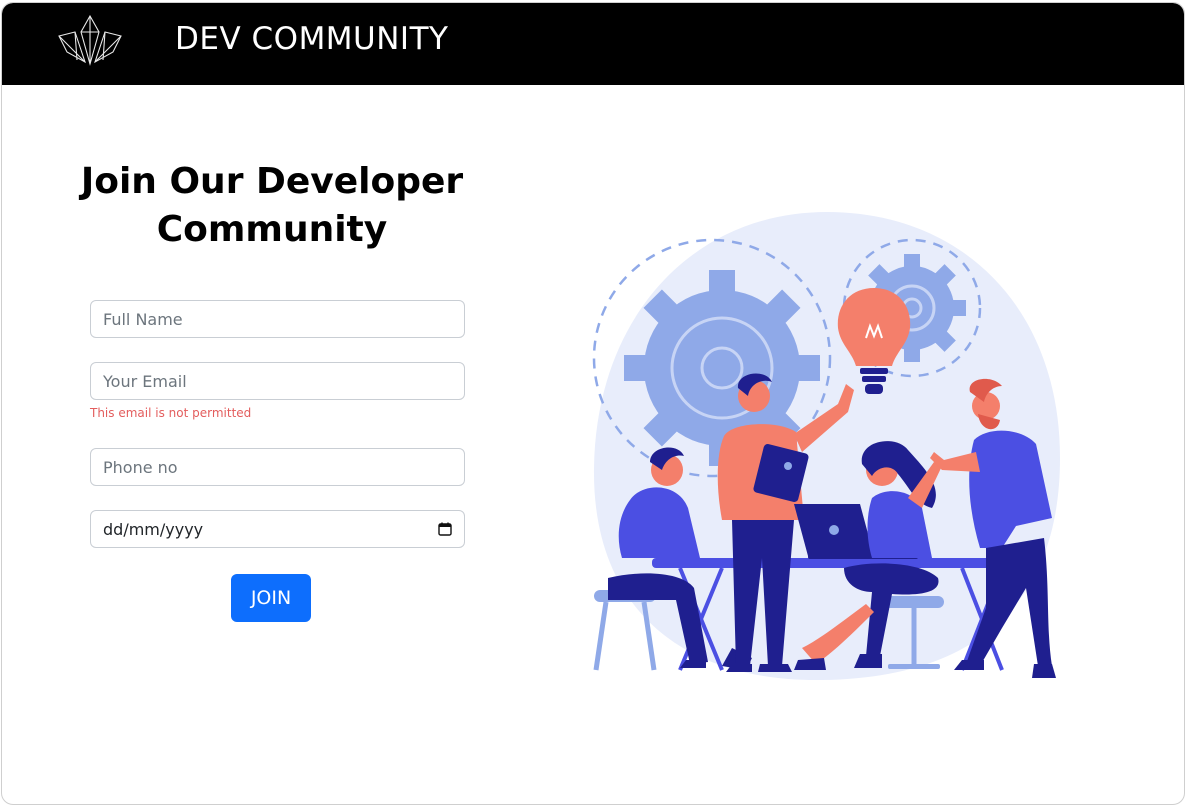 The width and height of the screenshot is (1188, 809). What do you see at coordinates (272, 229) in the screenshot?
I see `page-title-line2: Community` at bounding box center [272, 229].